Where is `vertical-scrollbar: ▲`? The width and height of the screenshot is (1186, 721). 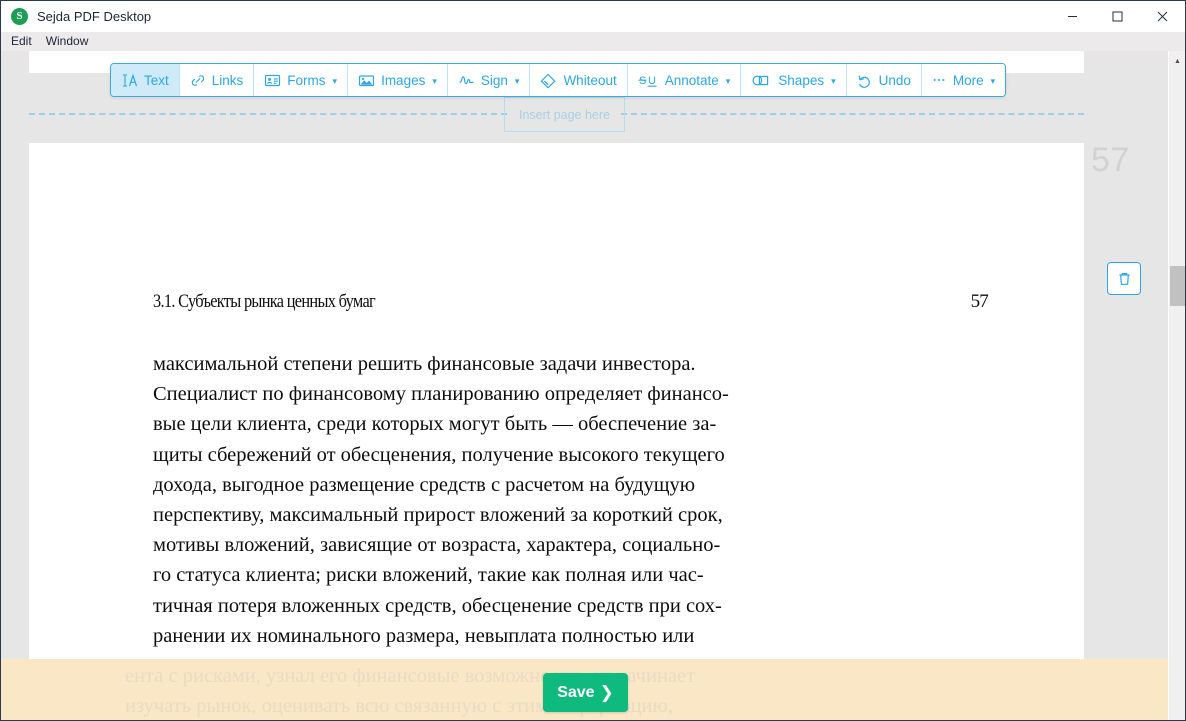 vertical-scrollbar: ▲ is located at coordinates (1176, 385).